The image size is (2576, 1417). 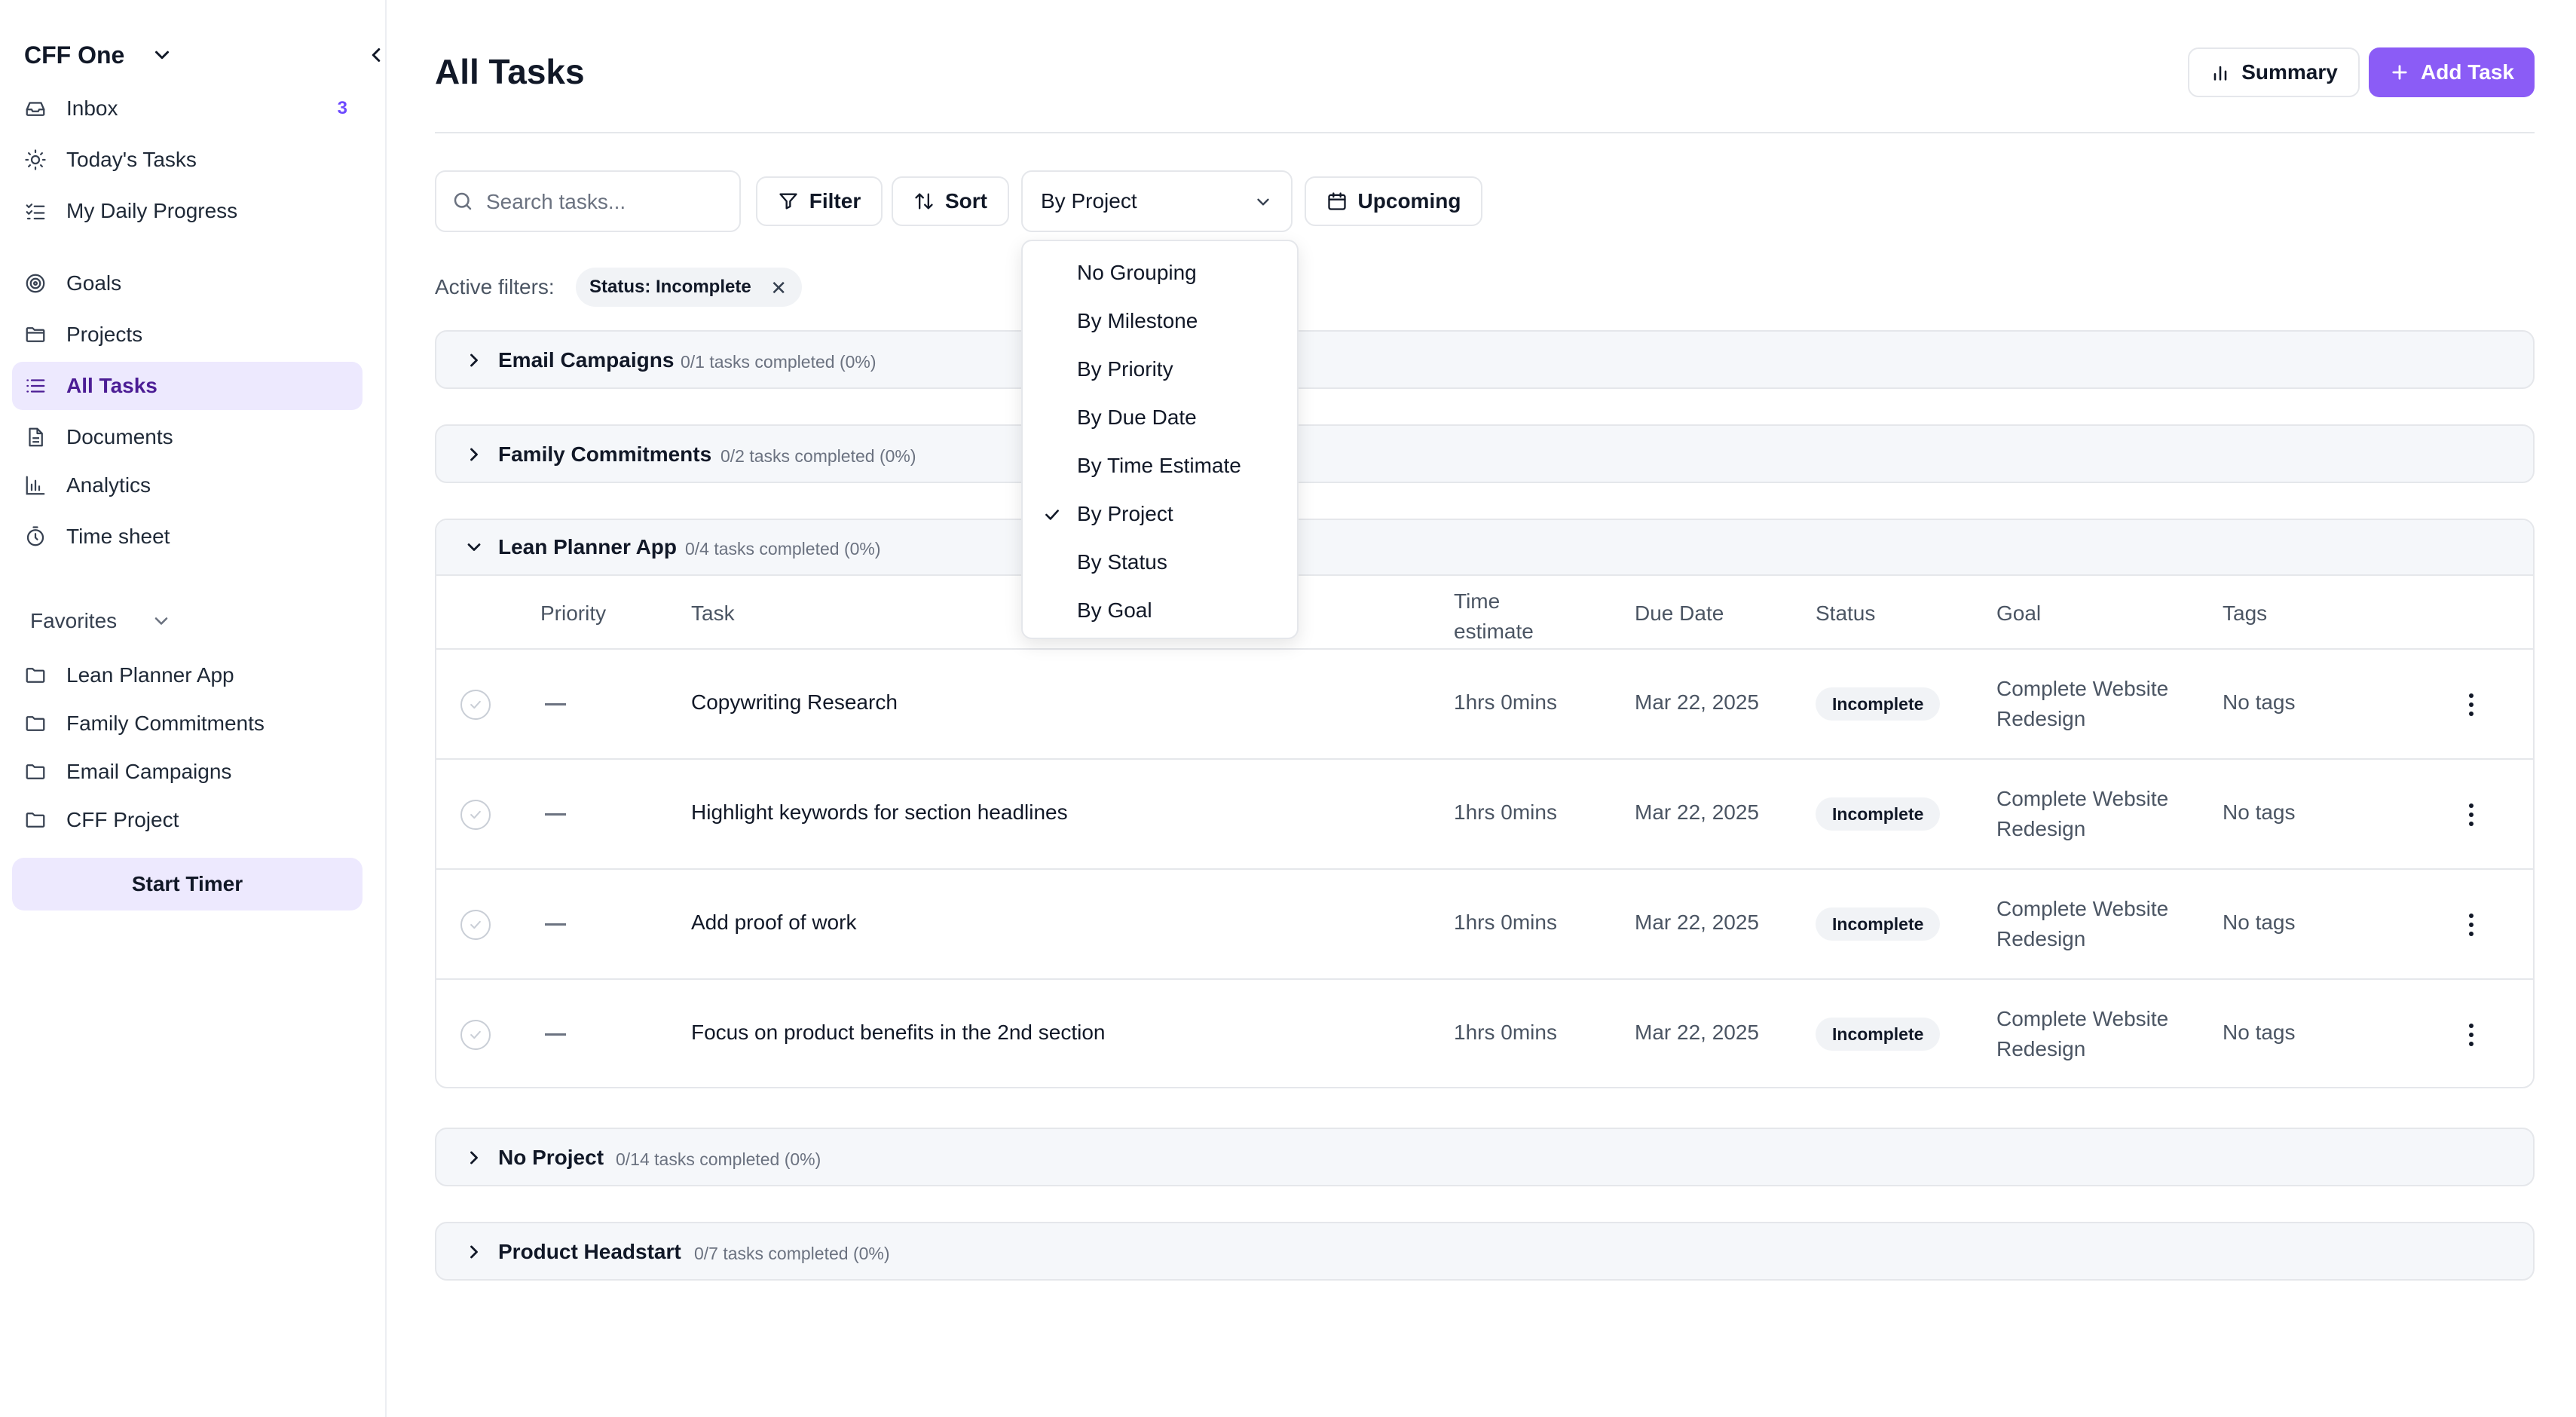 What do you see at coordinates (1485, 360) in the screenshot?
I see `group-header-email-campaigns: Email Campaigns 0/1 tasks completed (0%)` at bounding box center [1485, 360].